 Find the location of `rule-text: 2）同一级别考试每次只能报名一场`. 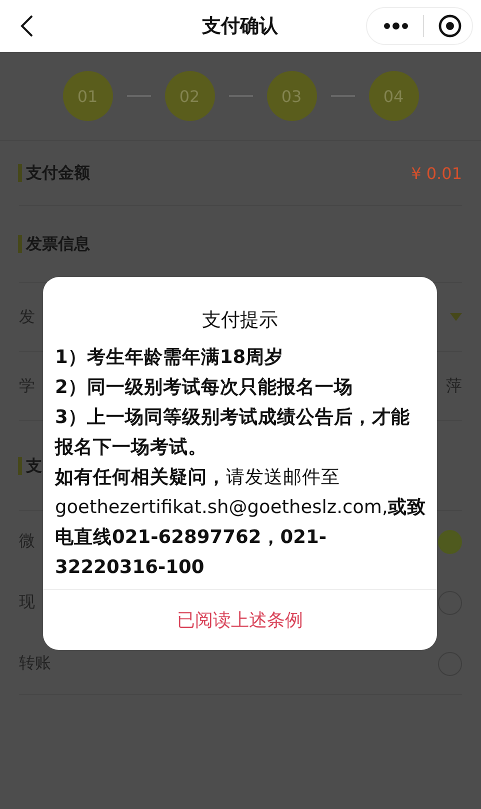

rule-text: 2）同一级别考试每次只能报名一场 is located at coordinates (204, 388).